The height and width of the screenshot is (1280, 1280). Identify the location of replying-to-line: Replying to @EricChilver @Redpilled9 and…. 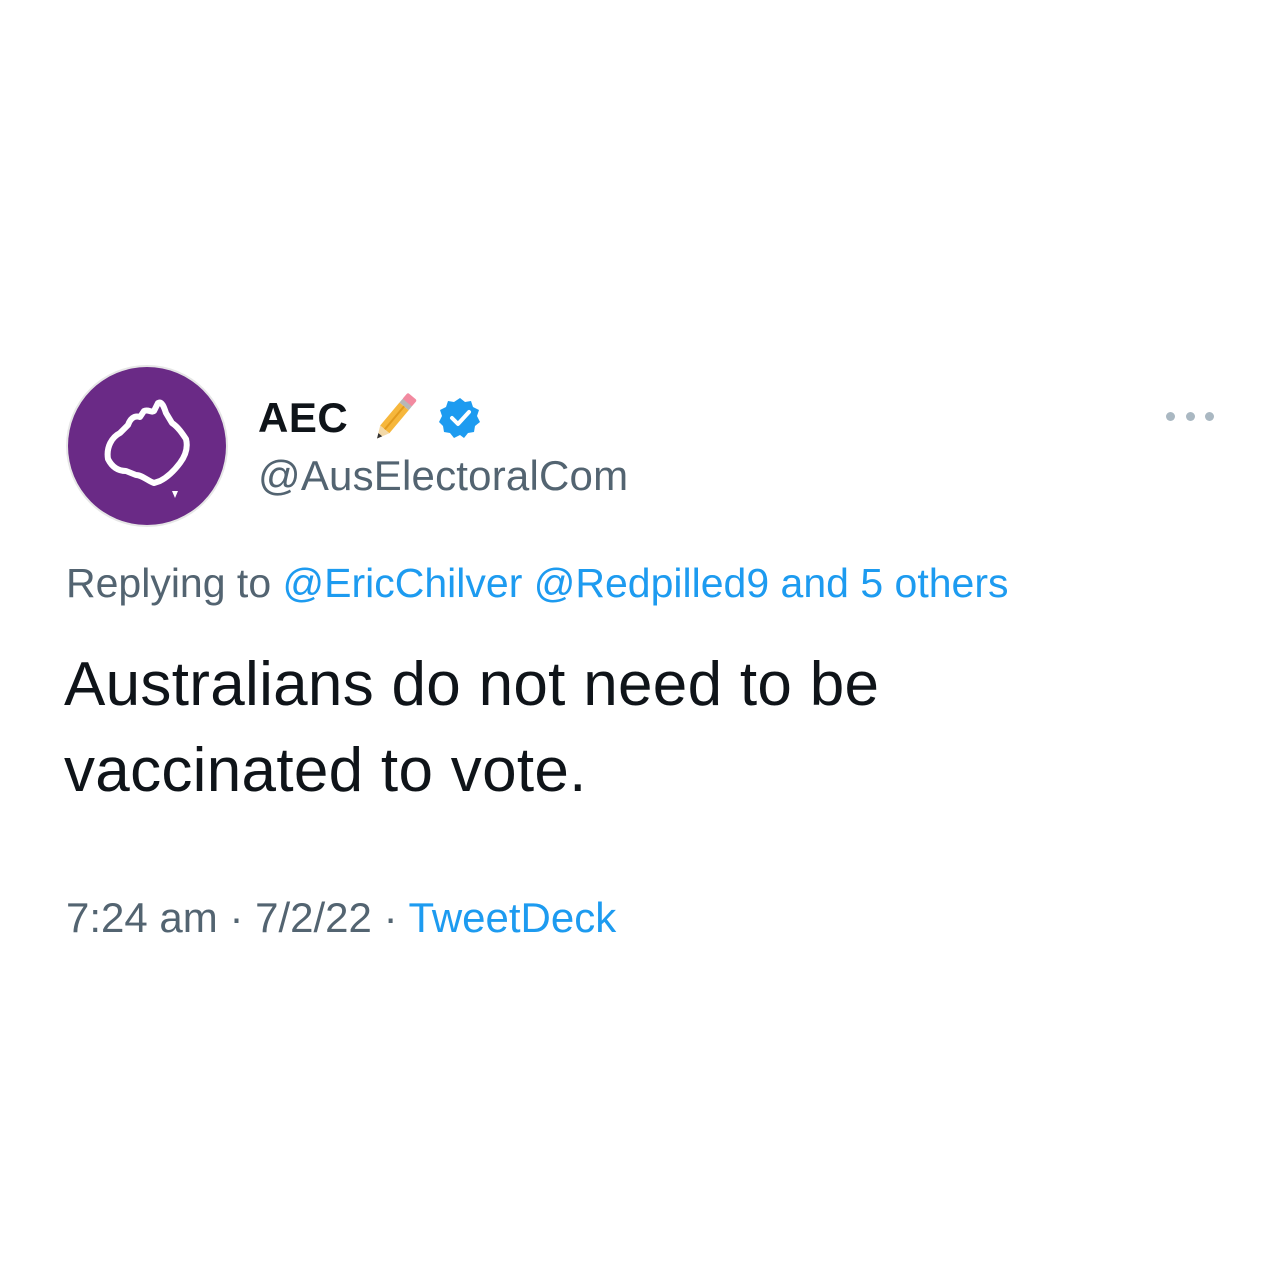
(537, 583).